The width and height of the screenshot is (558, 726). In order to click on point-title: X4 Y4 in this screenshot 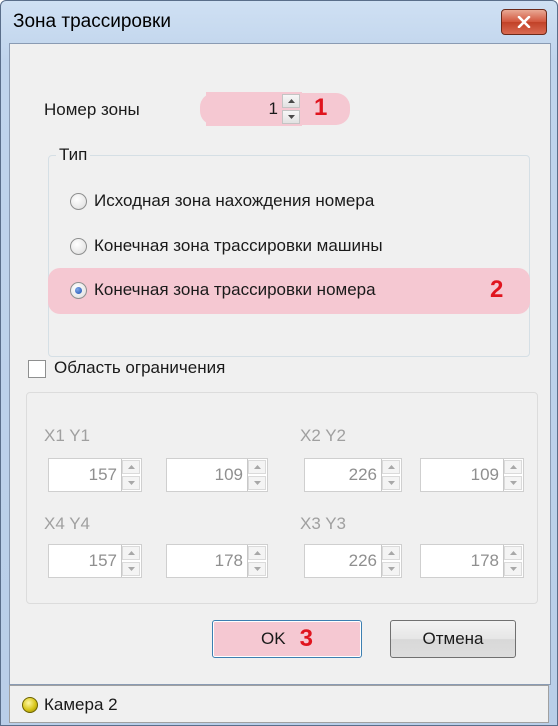, I will do `click(67, 523)`.